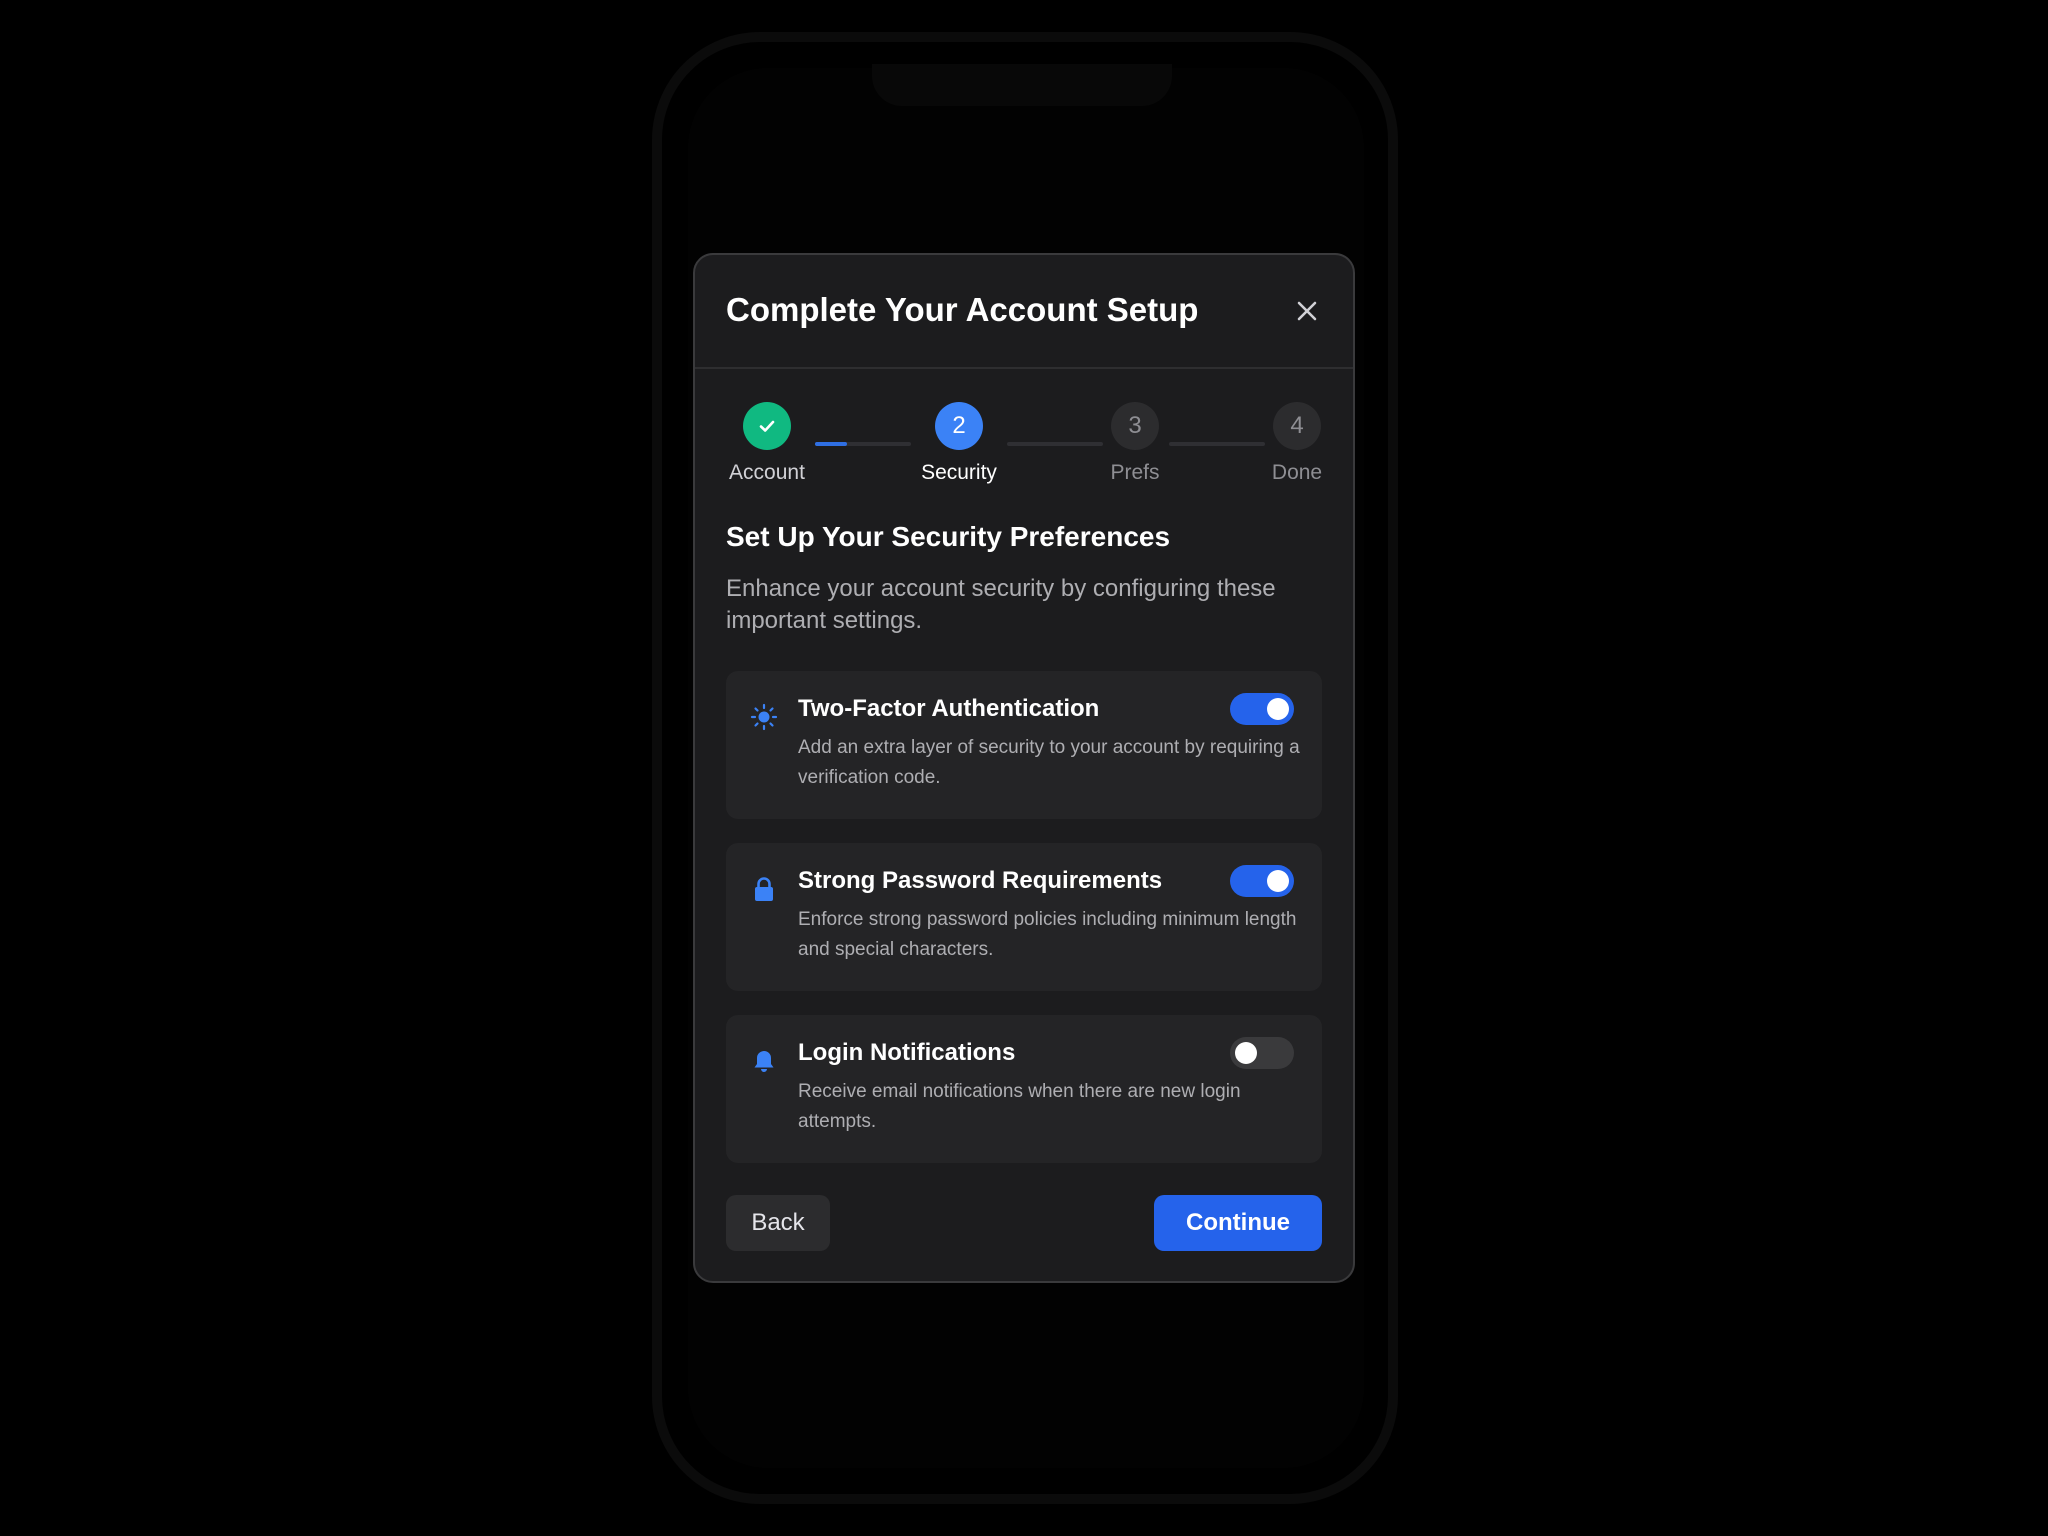  I want to click on step-connector-progress, so click(831, 444).